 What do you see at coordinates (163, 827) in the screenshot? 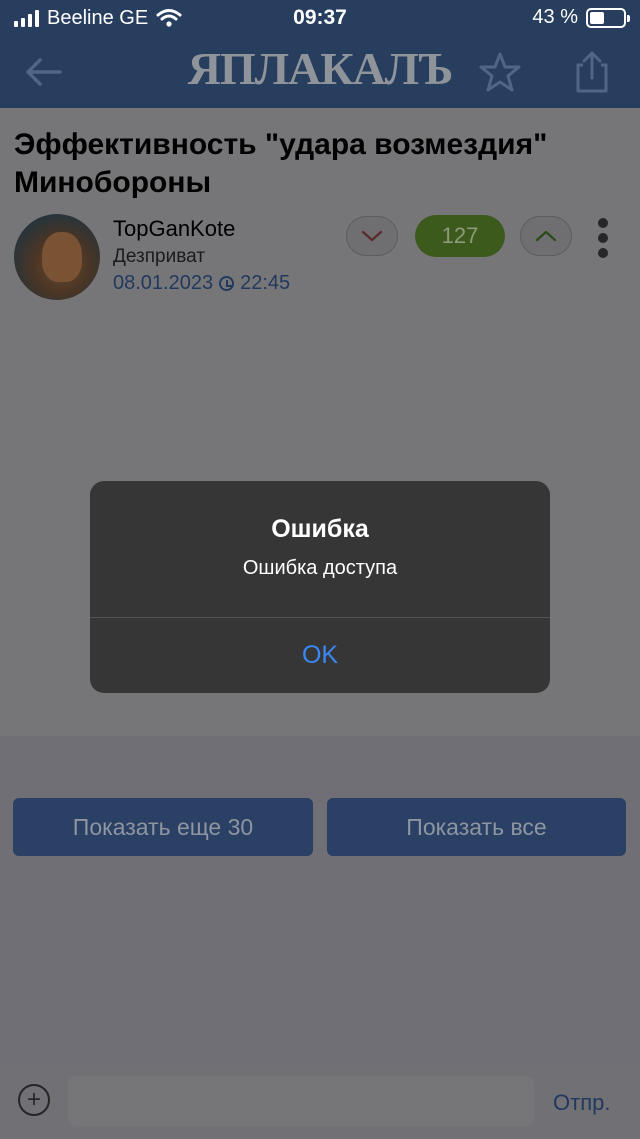
I see `show-more-button: Показать еще 30` at bounding box center [163, 827].